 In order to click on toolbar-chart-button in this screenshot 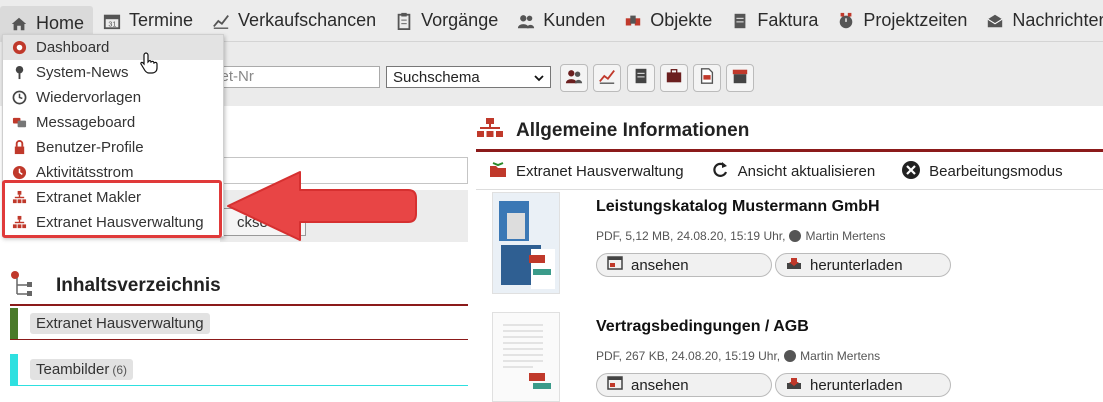, I will do `click(607, 78)`.